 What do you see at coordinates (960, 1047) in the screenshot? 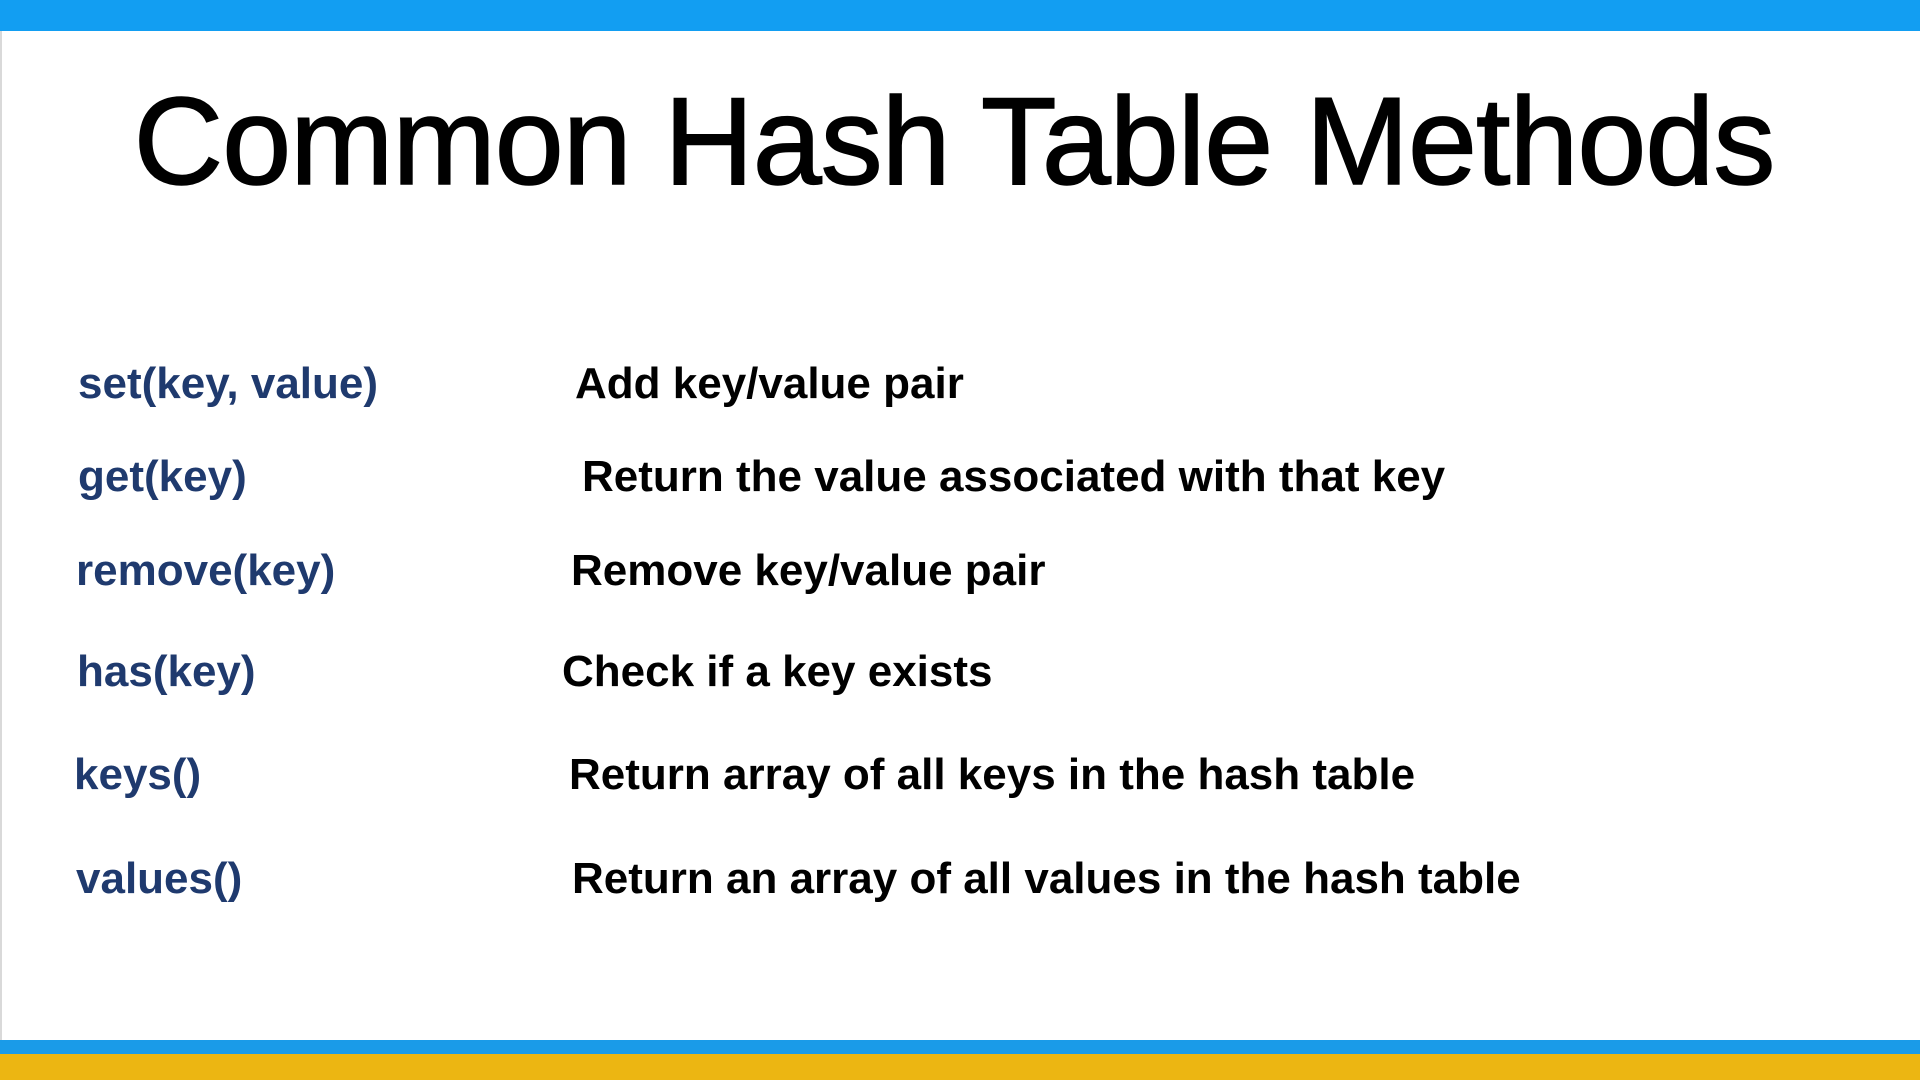
I see `bottom-blue-stripe` at bounding box center [960, 1047].